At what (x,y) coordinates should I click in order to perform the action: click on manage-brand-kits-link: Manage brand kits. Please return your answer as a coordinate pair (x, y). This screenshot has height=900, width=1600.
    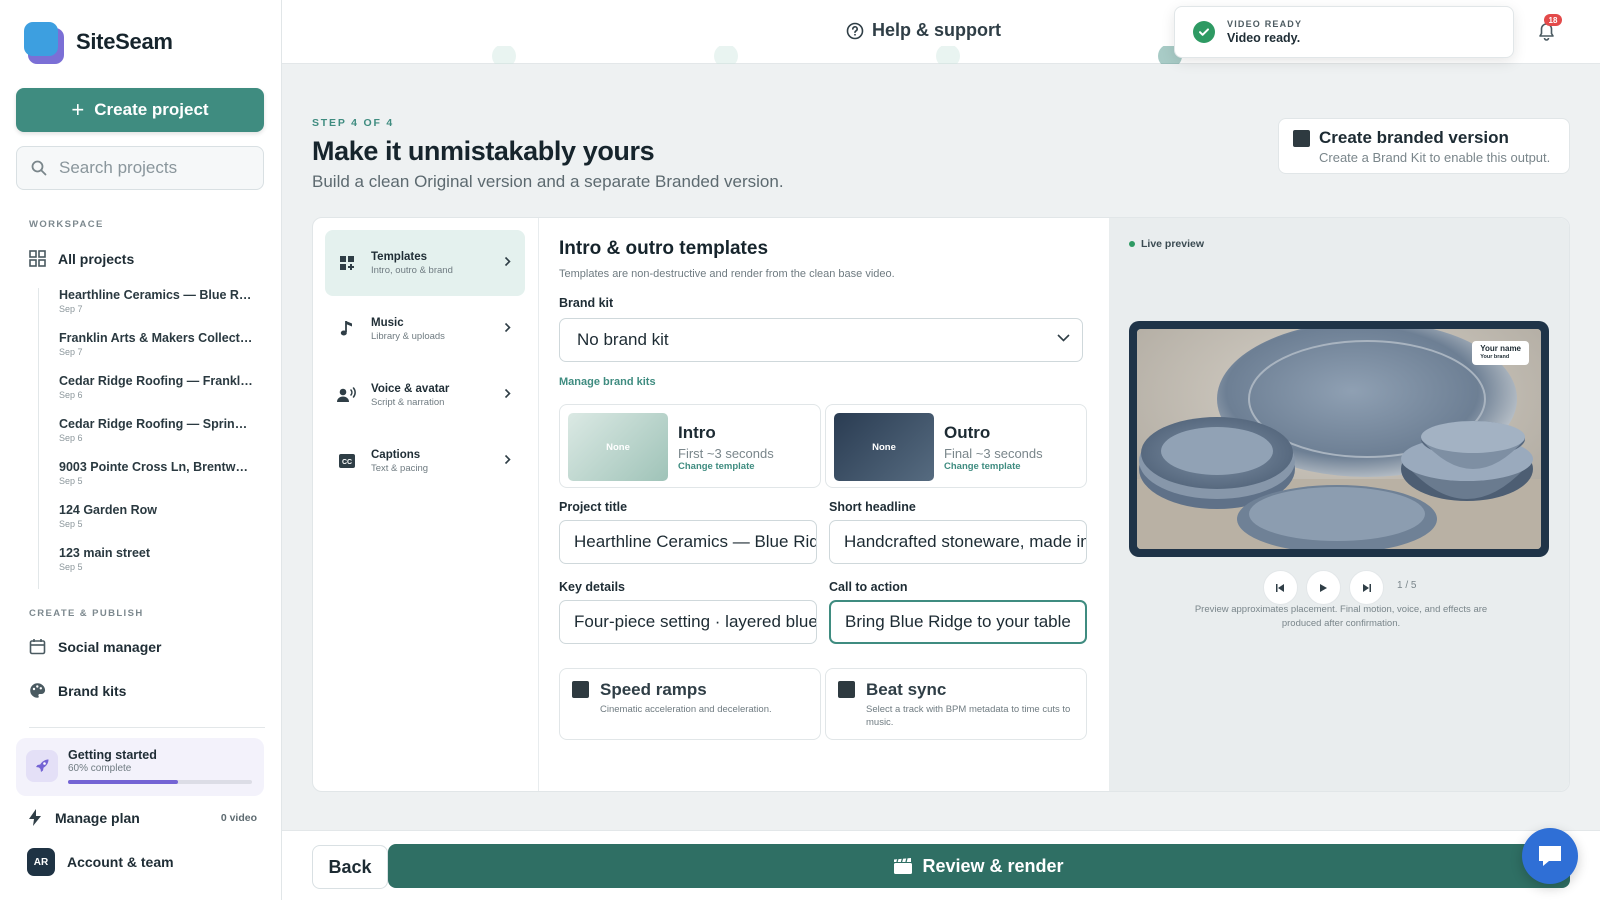
    Looking at the image, I should click on (607, 382).